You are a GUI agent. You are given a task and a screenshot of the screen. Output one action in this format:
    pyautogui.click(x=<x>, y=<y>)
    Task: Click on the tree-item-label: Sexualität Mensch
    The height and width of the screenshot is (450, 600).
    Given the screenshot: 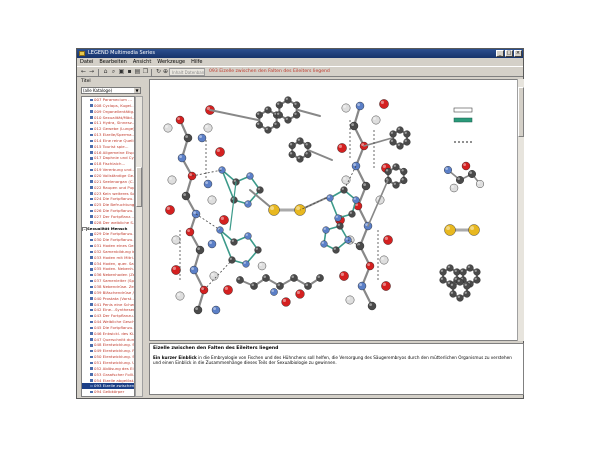 What is the action you would take?
    pyautogui.click(x=107, y=228)
    